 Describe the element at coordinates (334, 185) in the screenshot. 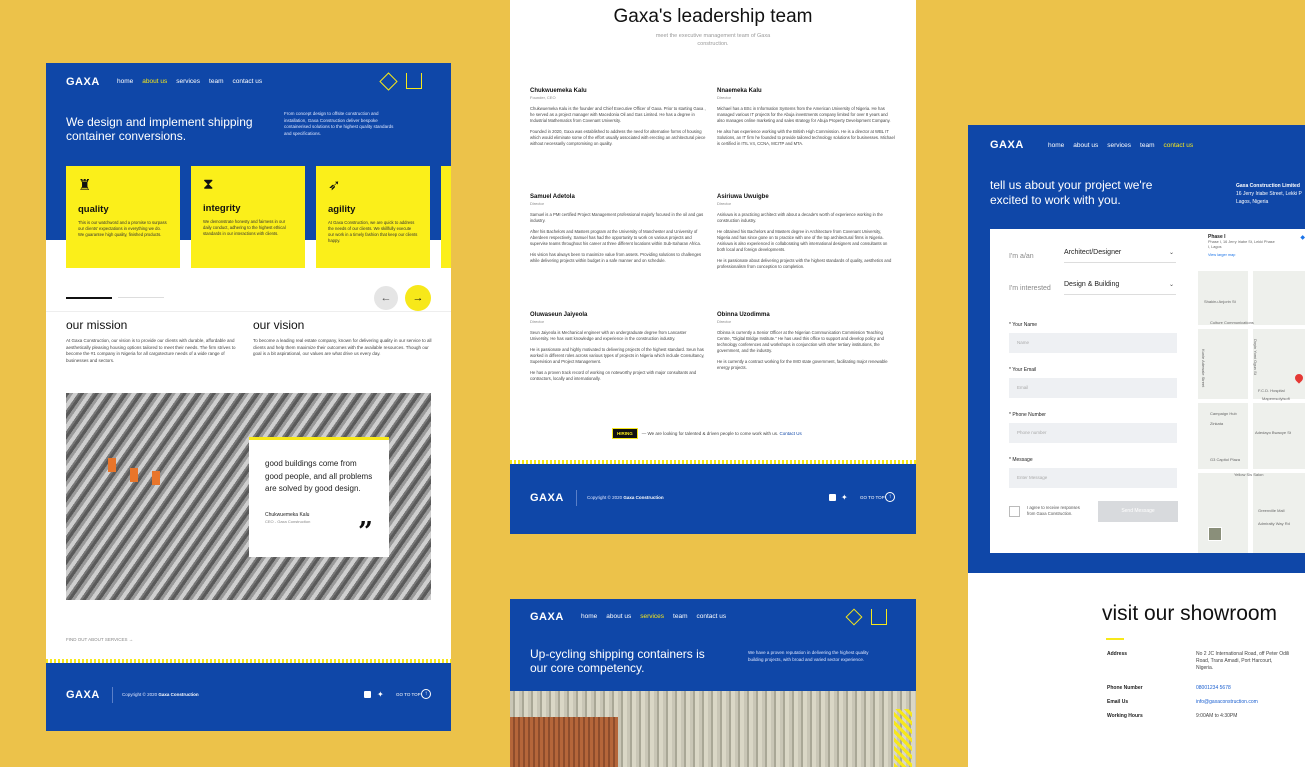

I see `rocket-icon: ➶` at that location.